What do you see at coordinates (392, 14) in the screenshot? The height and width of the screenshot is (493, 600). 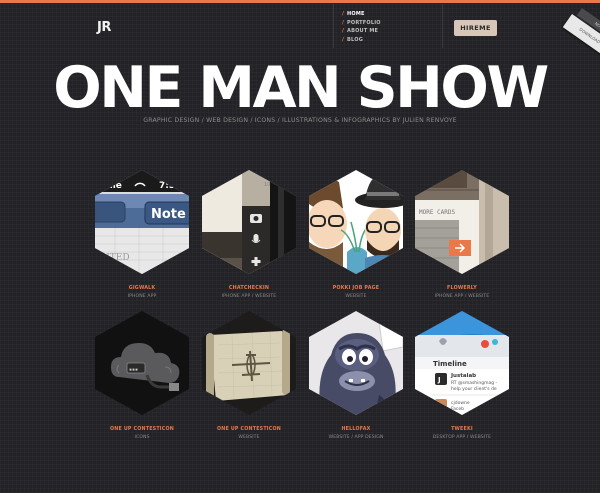 I see `nav-home: / HOME` at bounding box center [392, 14].